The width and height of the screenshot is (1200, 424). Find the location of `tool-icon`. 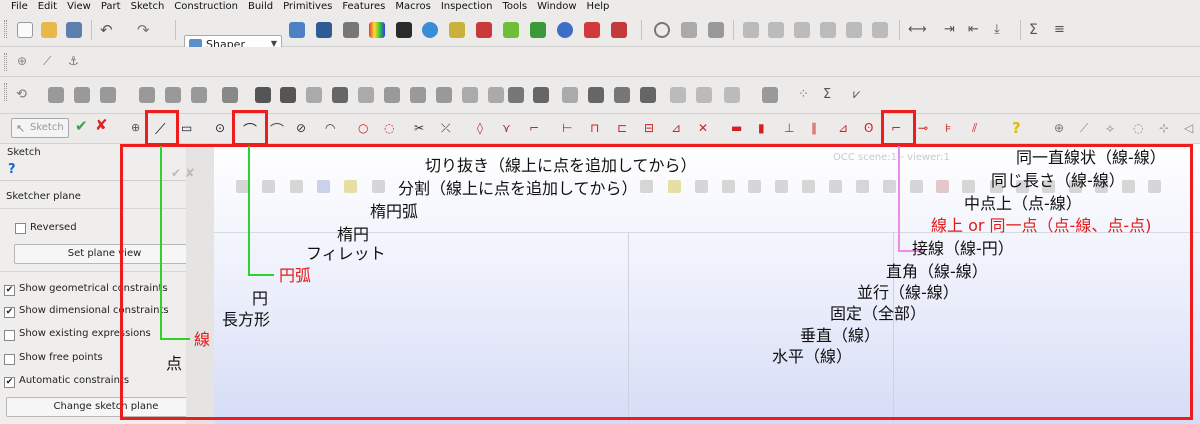

tool-icon is located at coordinates (484, 30).